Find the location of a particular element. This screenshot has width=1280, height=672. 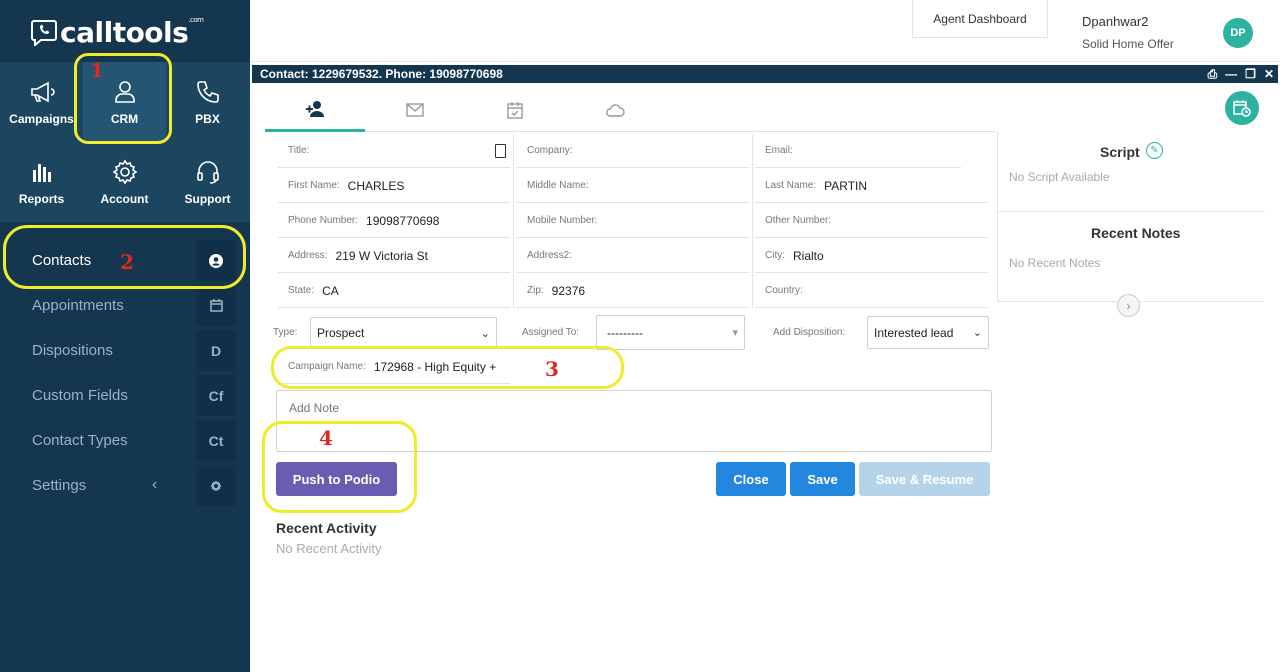

nav-campaigns-label: Campaigns is located at coordinates (41, 119).